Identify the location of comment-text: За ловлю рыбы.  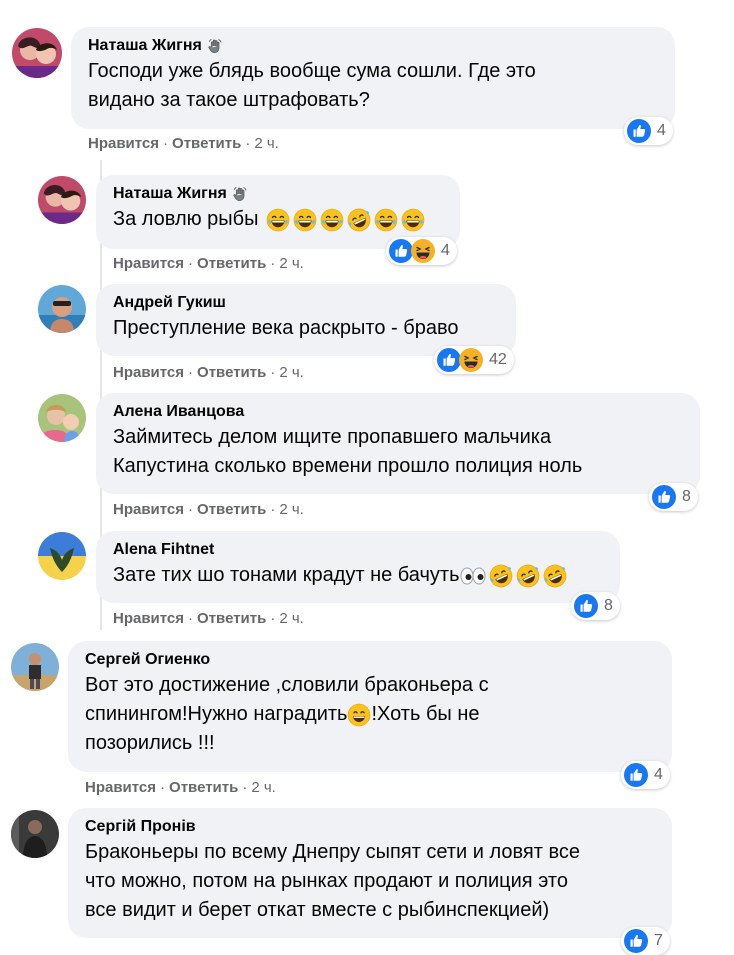
(280, 219).